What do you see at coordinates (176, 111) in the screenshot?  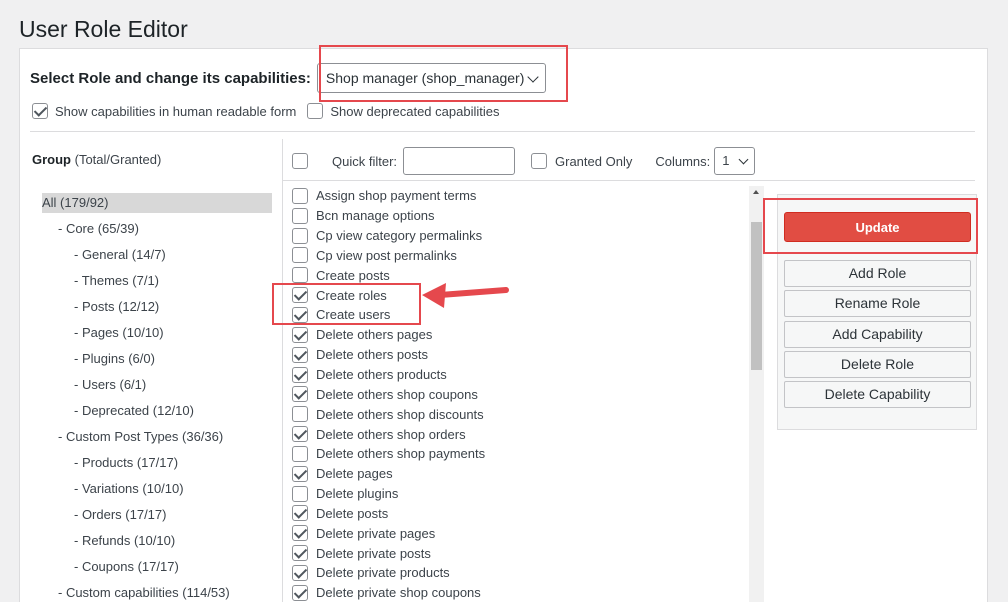 I see `human-readable-label: Show capabilities in human readable form` at bounding box center [176, 111].